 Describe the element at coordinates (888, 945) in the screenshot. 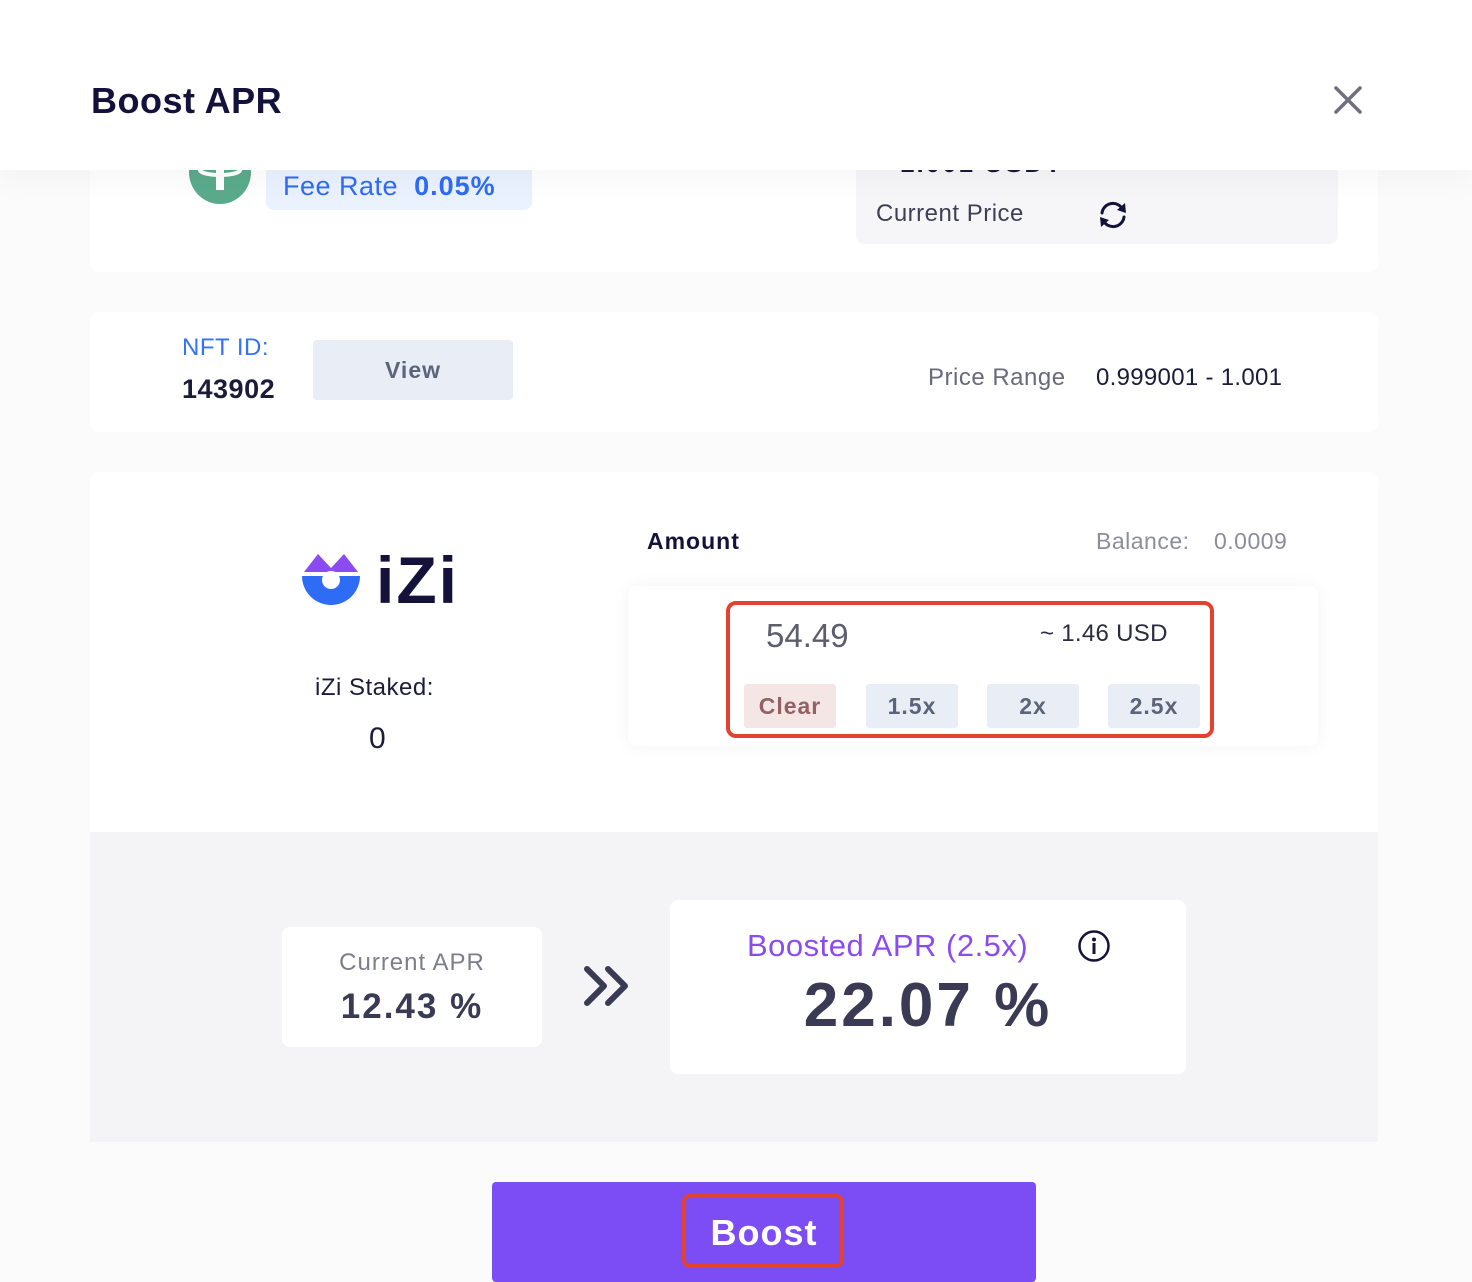

I see `boosted-apr-label: Boosted APR (2.5x)` at that location.